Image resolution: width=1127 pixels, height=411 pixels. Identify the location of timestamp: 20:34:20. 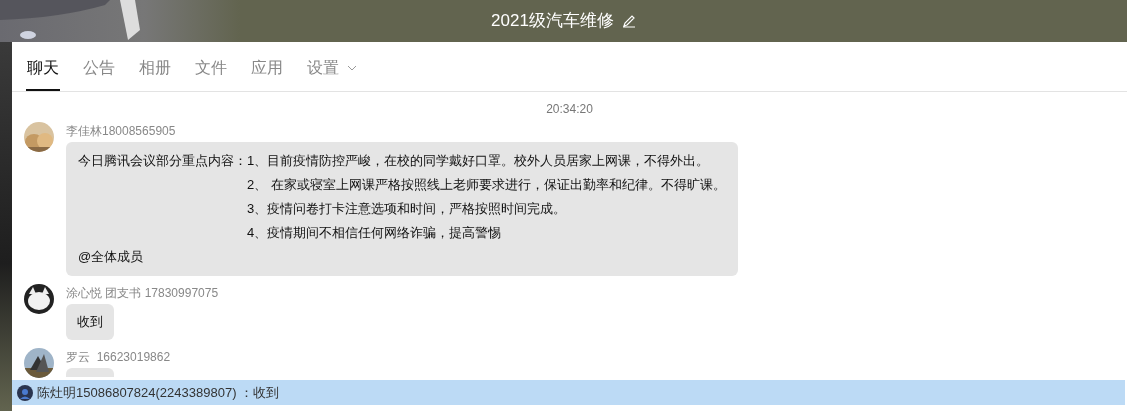
(569, 109).